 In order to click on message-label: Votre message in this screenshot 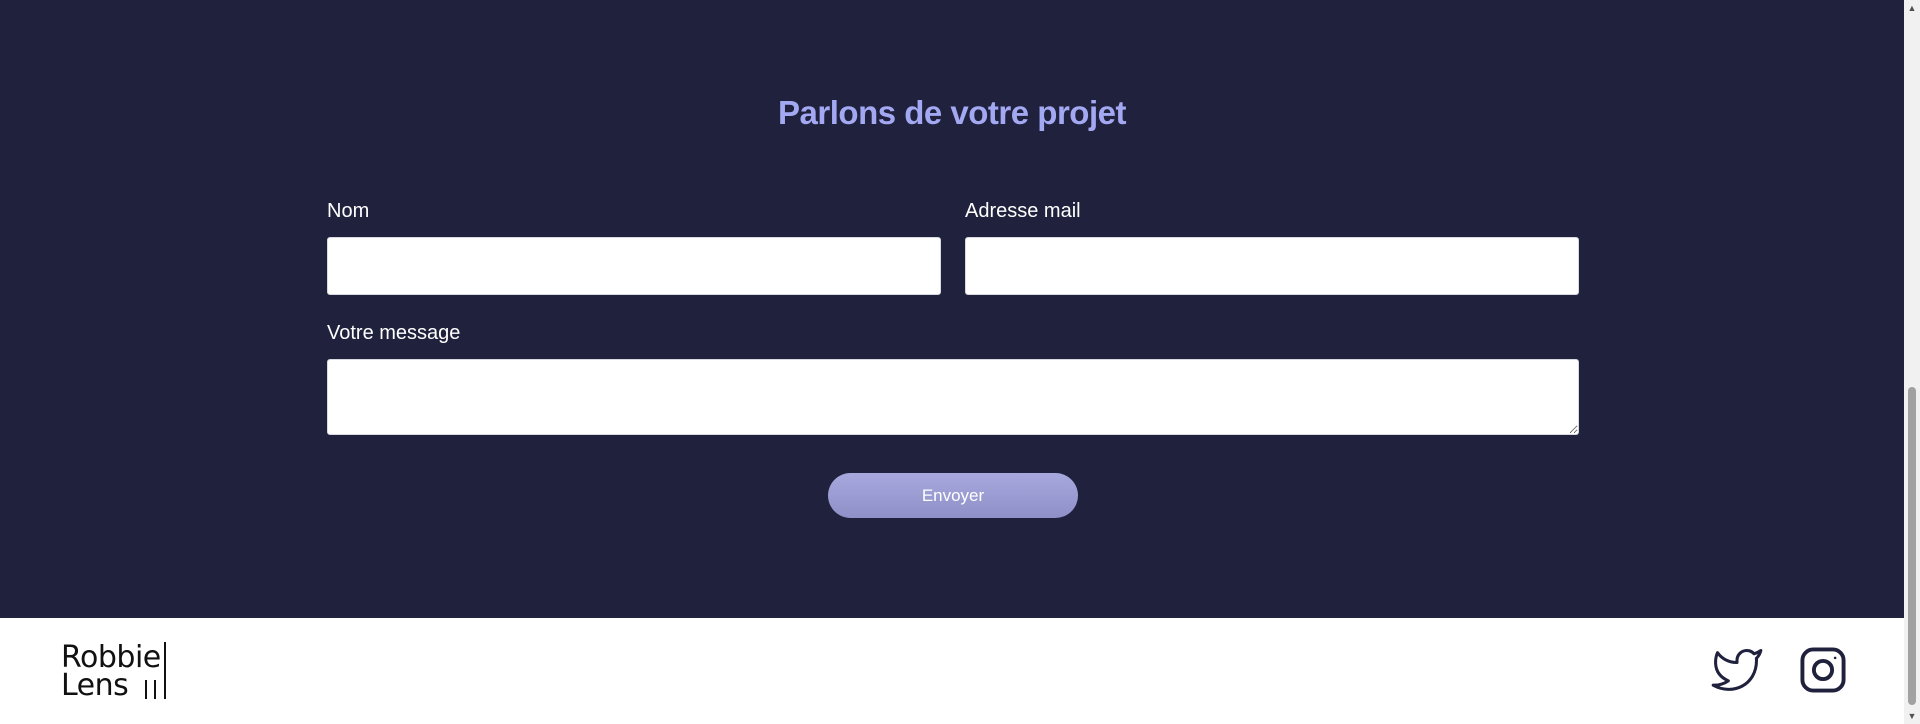, I will do `click(394, 333)`.